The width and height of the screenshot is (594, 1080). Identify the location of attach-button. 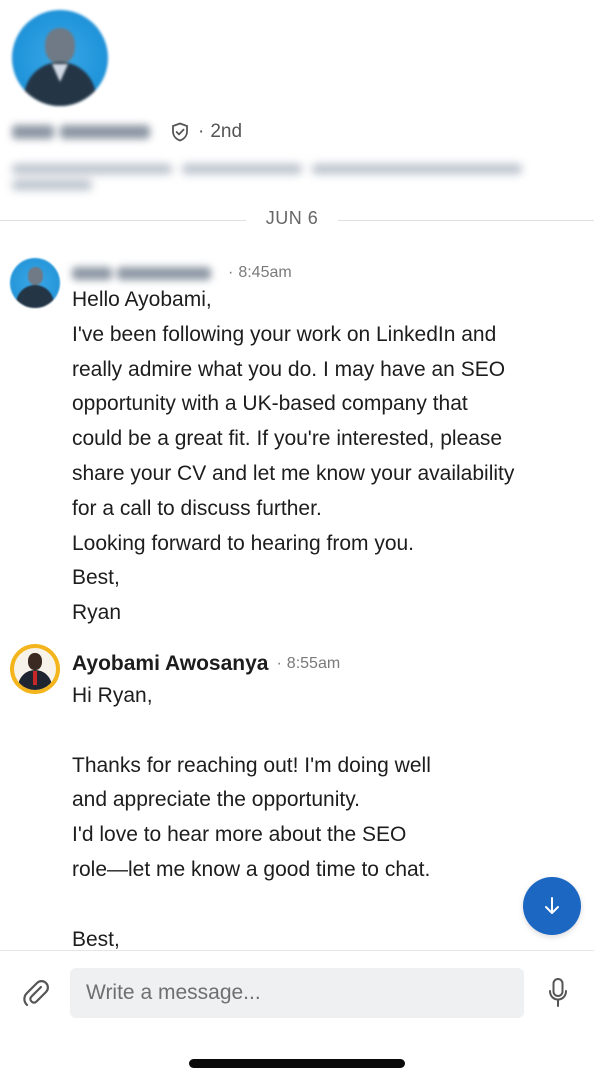
(36, 993).